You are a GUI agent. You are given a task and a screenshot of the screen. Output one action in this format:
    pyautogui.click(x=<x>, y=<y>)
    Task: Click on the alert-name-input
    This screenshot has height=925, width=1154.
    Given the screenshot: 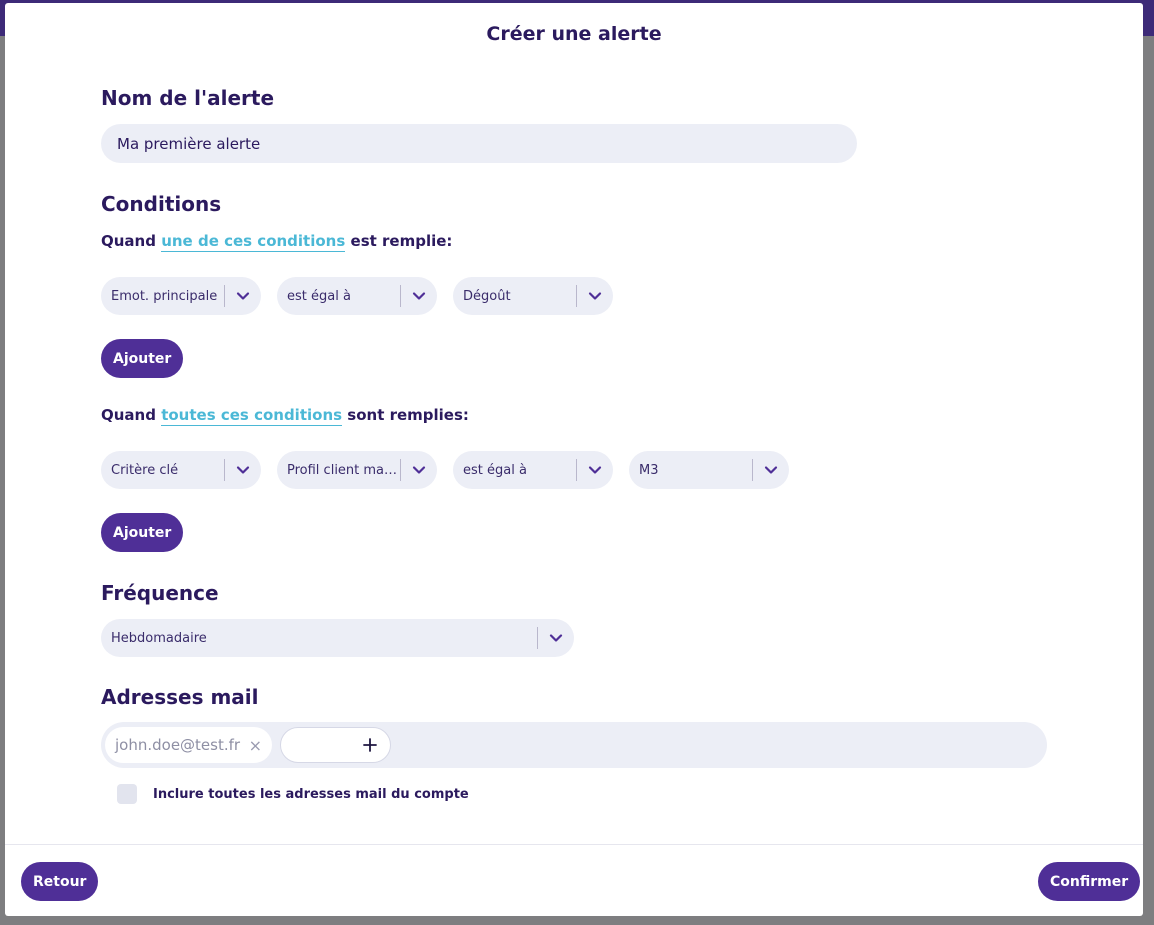 What is the action you would take?
    pyautogui.click(x=479, y=143)
    